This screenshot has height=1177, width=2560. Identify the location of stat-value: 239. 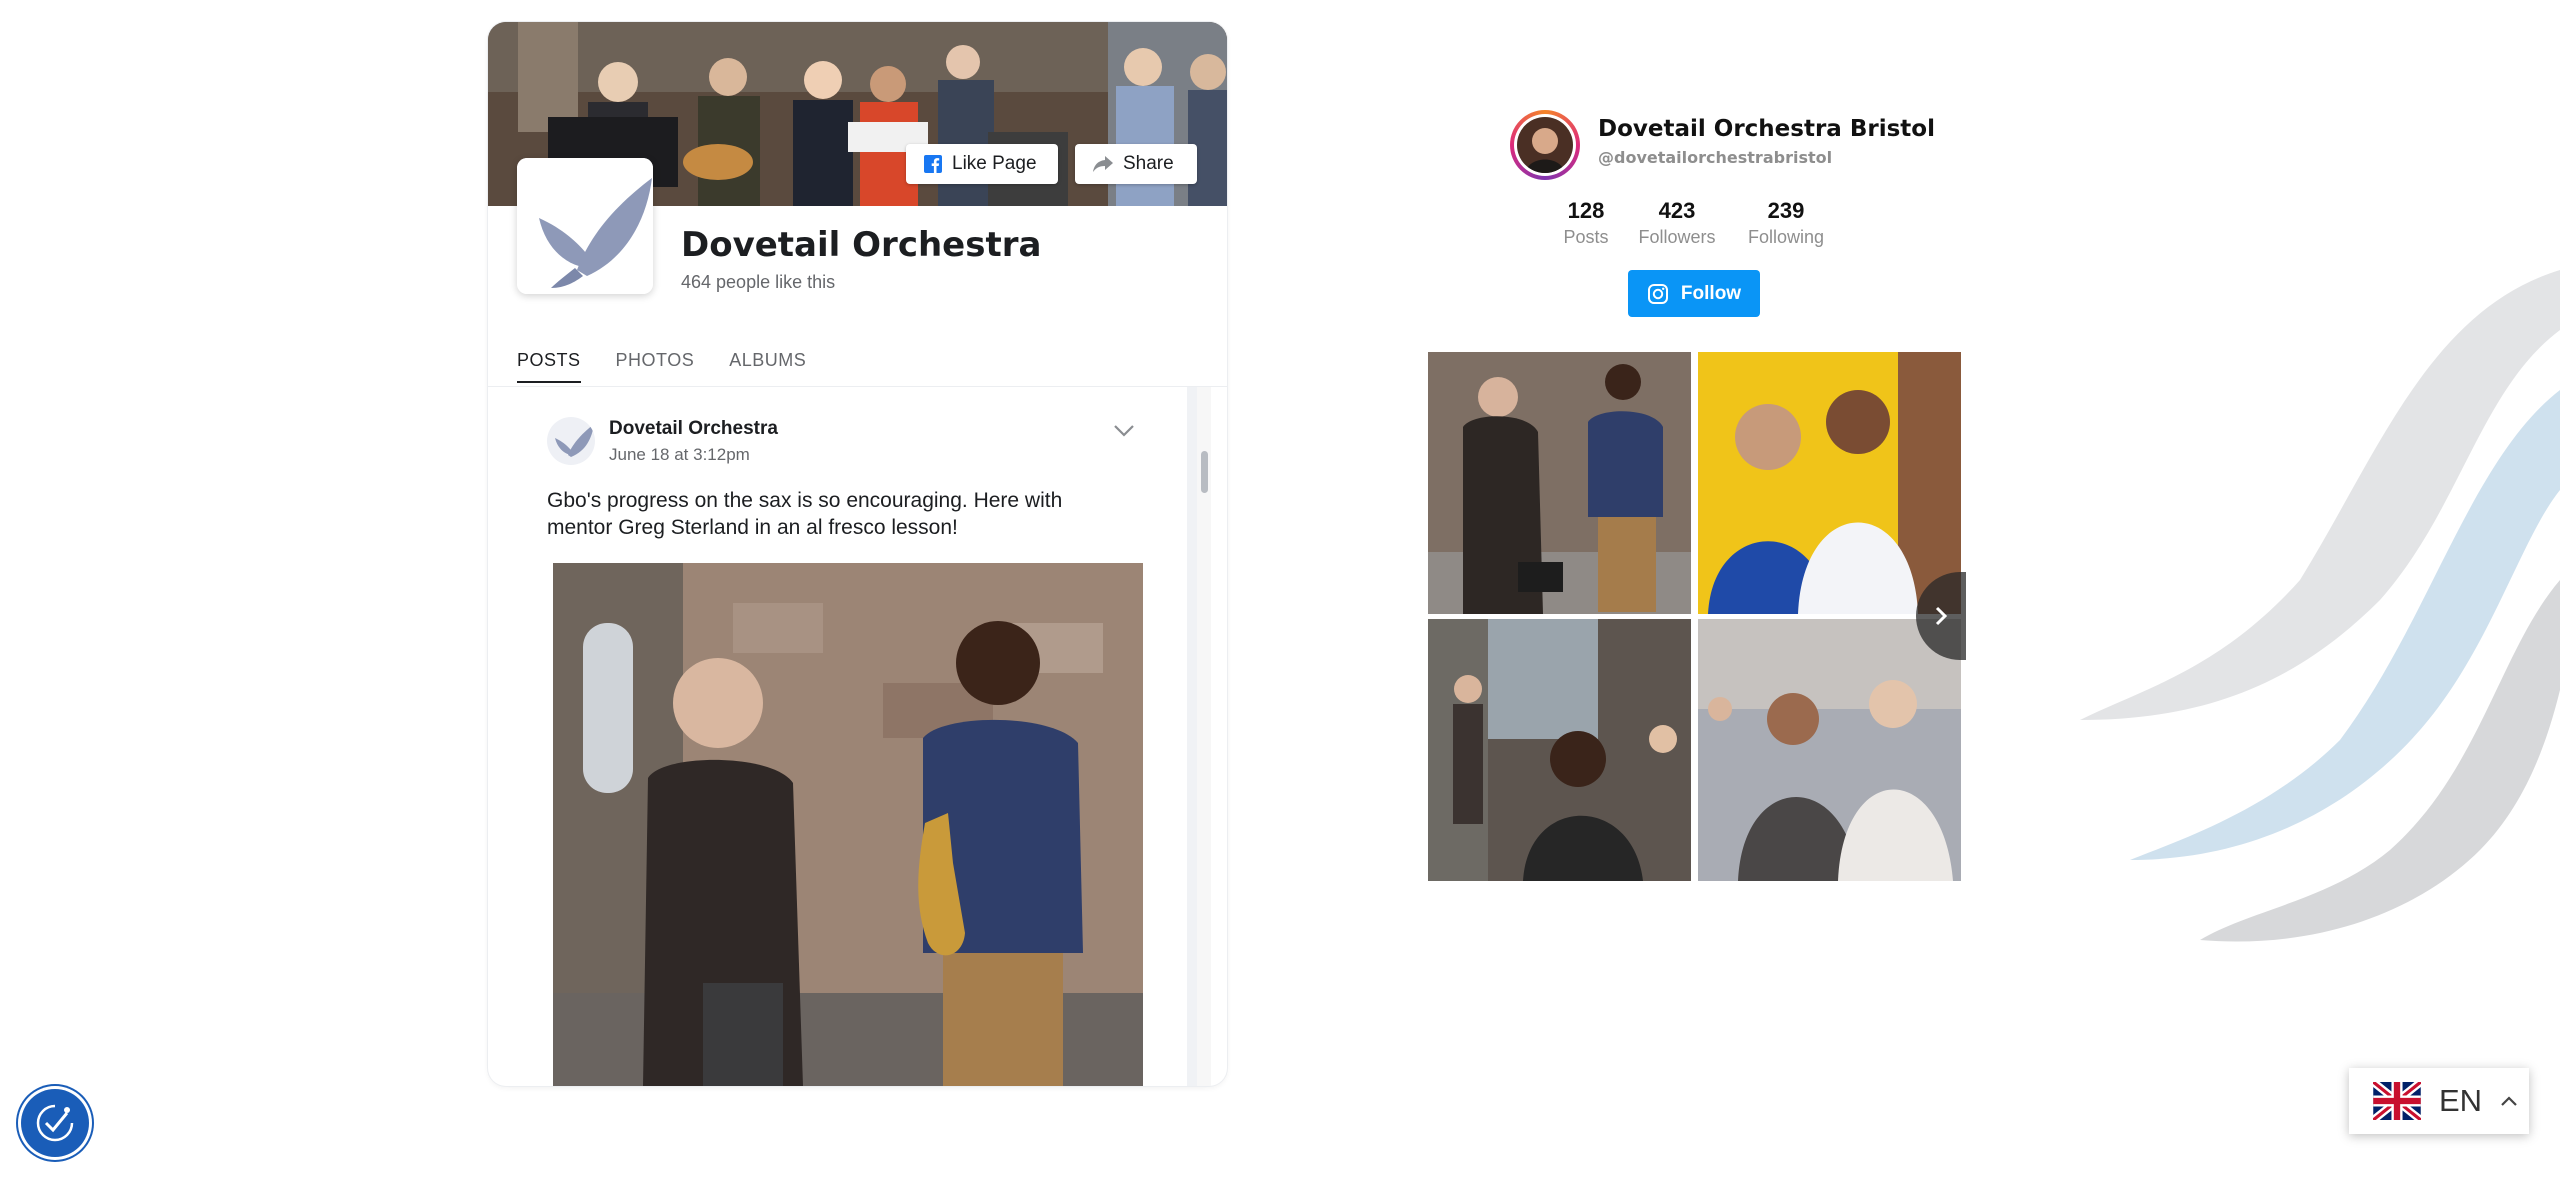
(1786, 210).